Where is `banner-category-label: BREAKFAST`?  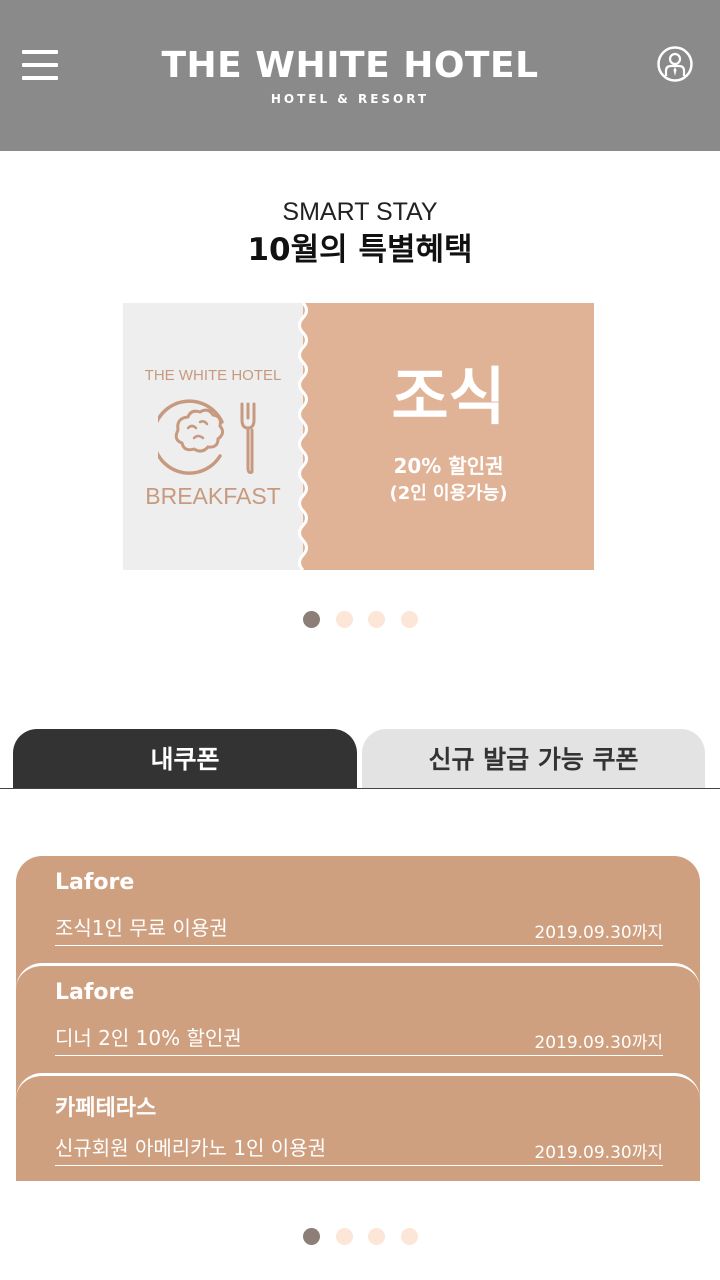
banner-category-label: BREAKFAST is located at coordinates (213, 496).